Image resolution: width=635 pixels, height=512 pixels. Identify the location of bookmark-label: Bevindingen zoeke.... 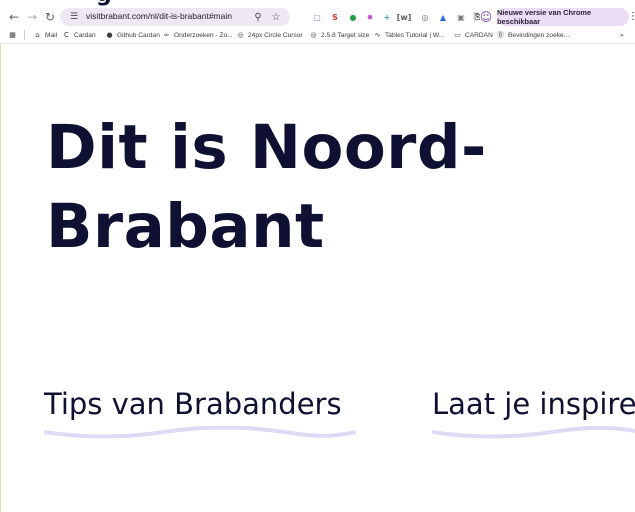
(539, 35).